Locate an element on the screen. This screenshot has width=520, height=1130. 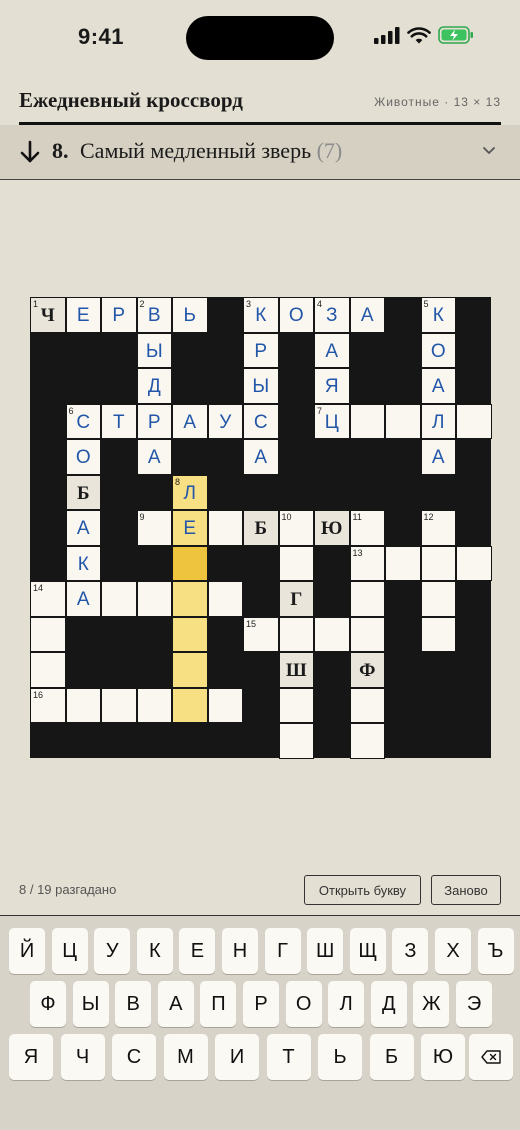
key-Х: Х is located at coordinates (453, 951).